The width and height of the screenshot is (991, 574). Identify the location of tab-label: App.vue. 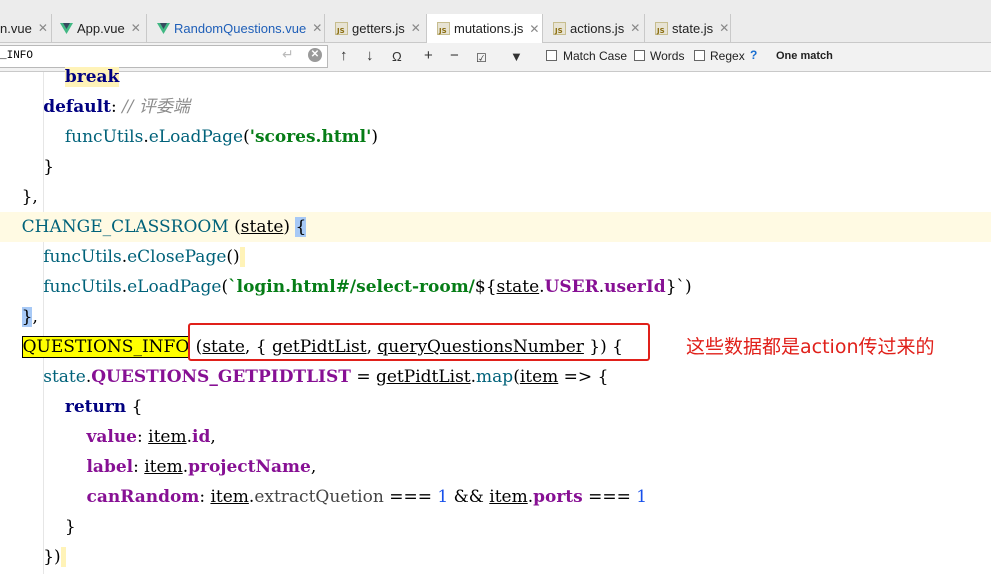
(101, 28).